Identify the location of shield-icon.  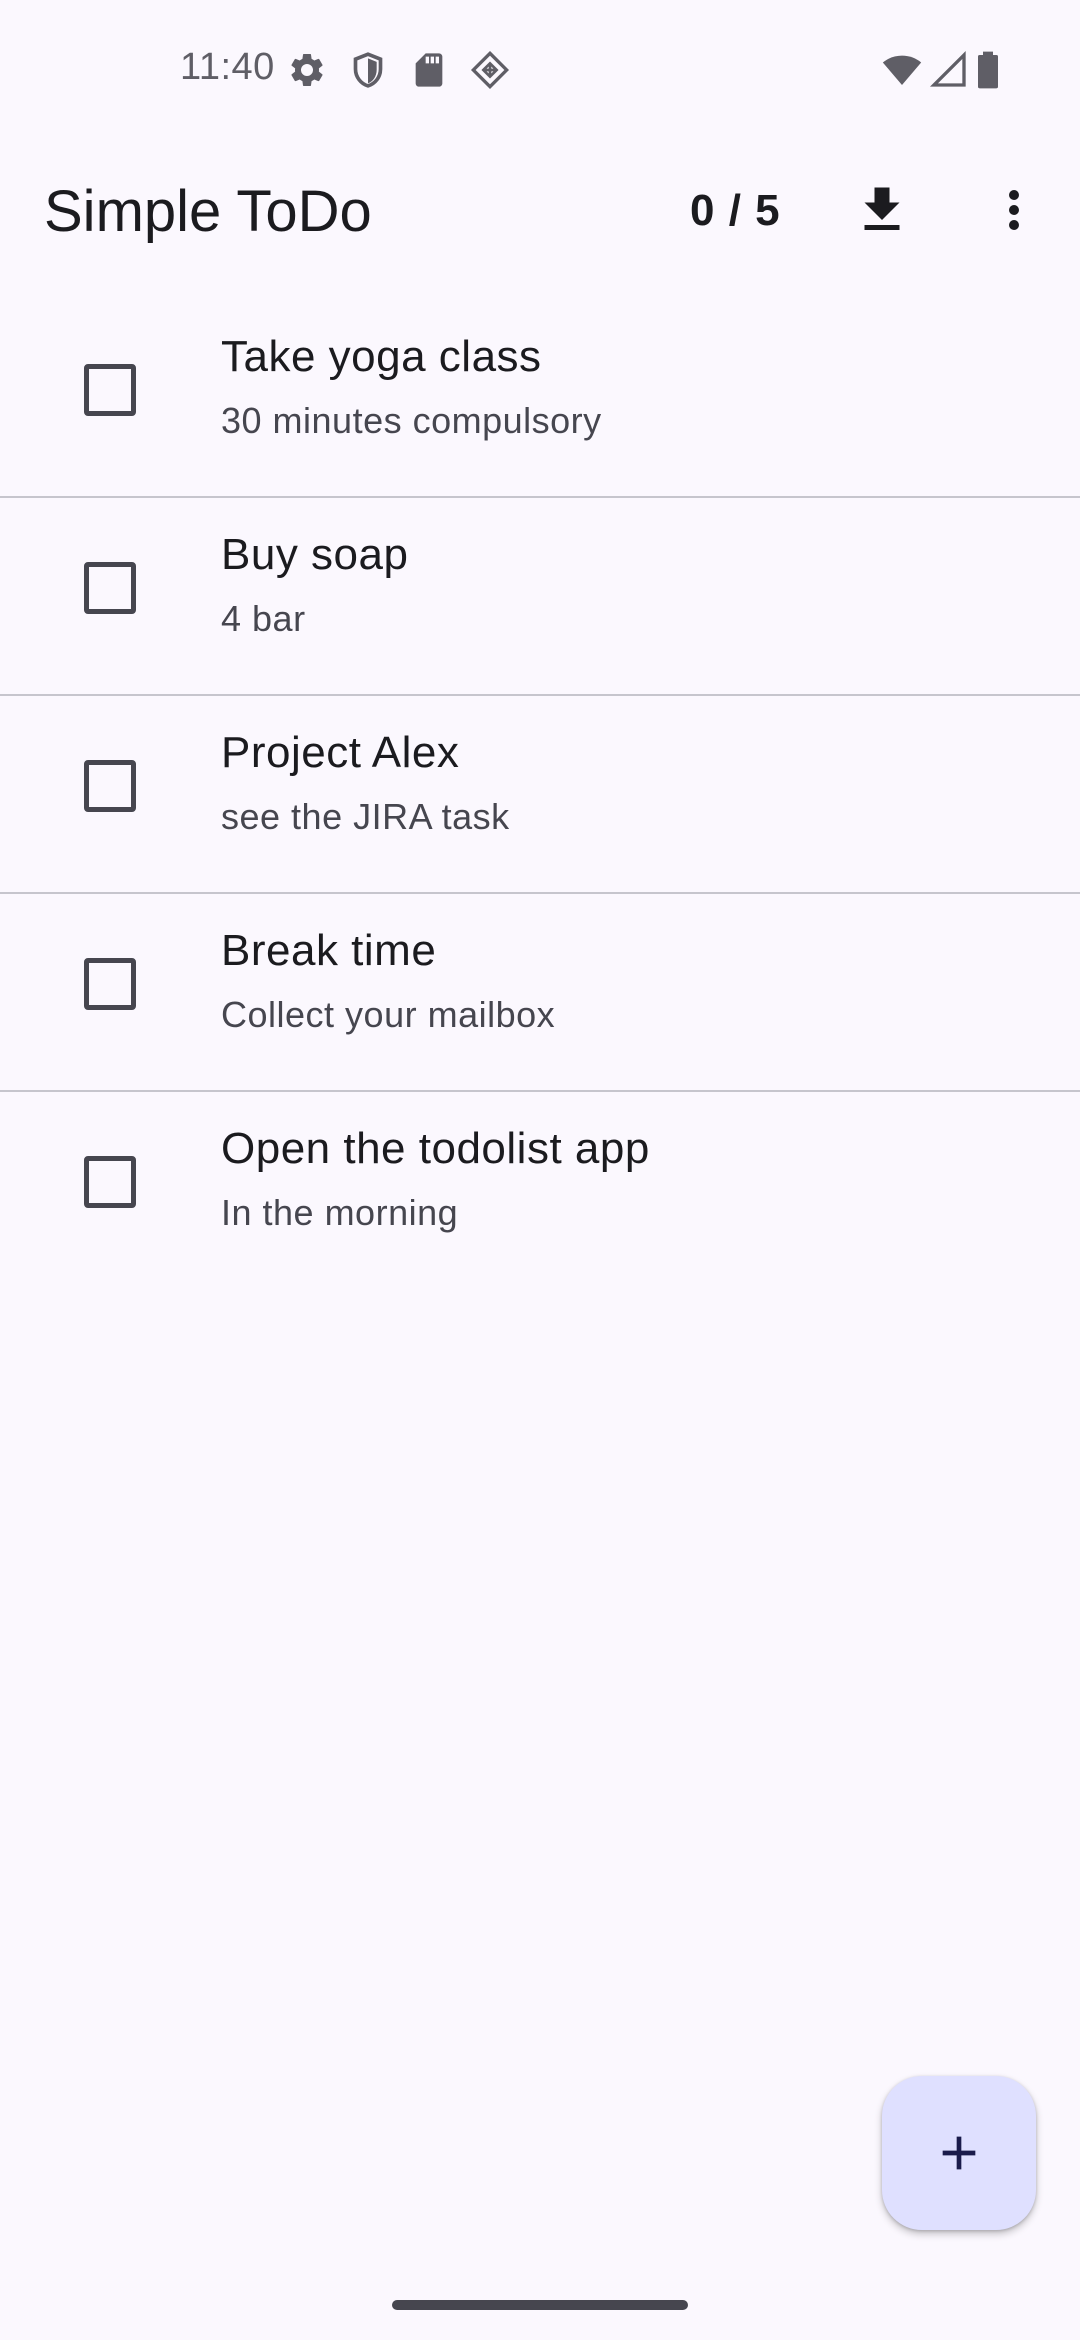
(368, 70).